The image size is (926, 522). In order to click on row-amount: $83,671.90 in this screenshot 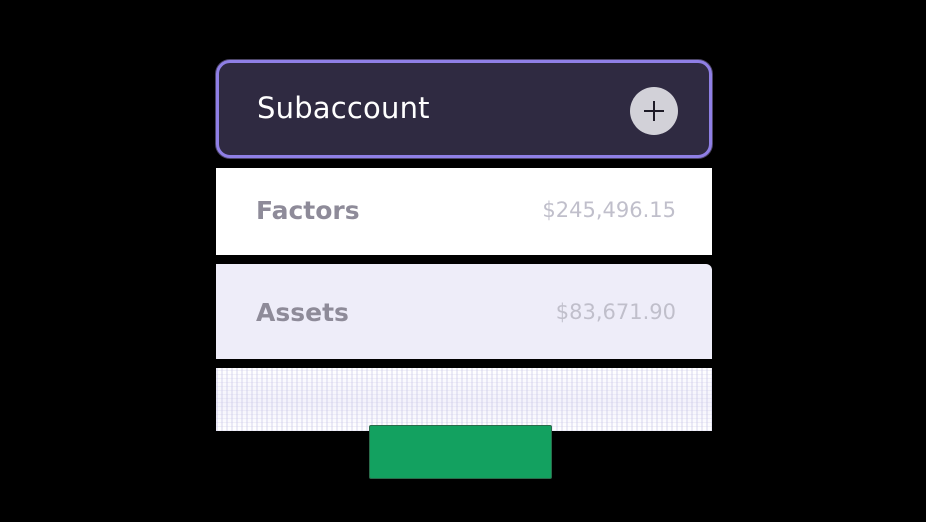, I will do `click(615, 312)`.